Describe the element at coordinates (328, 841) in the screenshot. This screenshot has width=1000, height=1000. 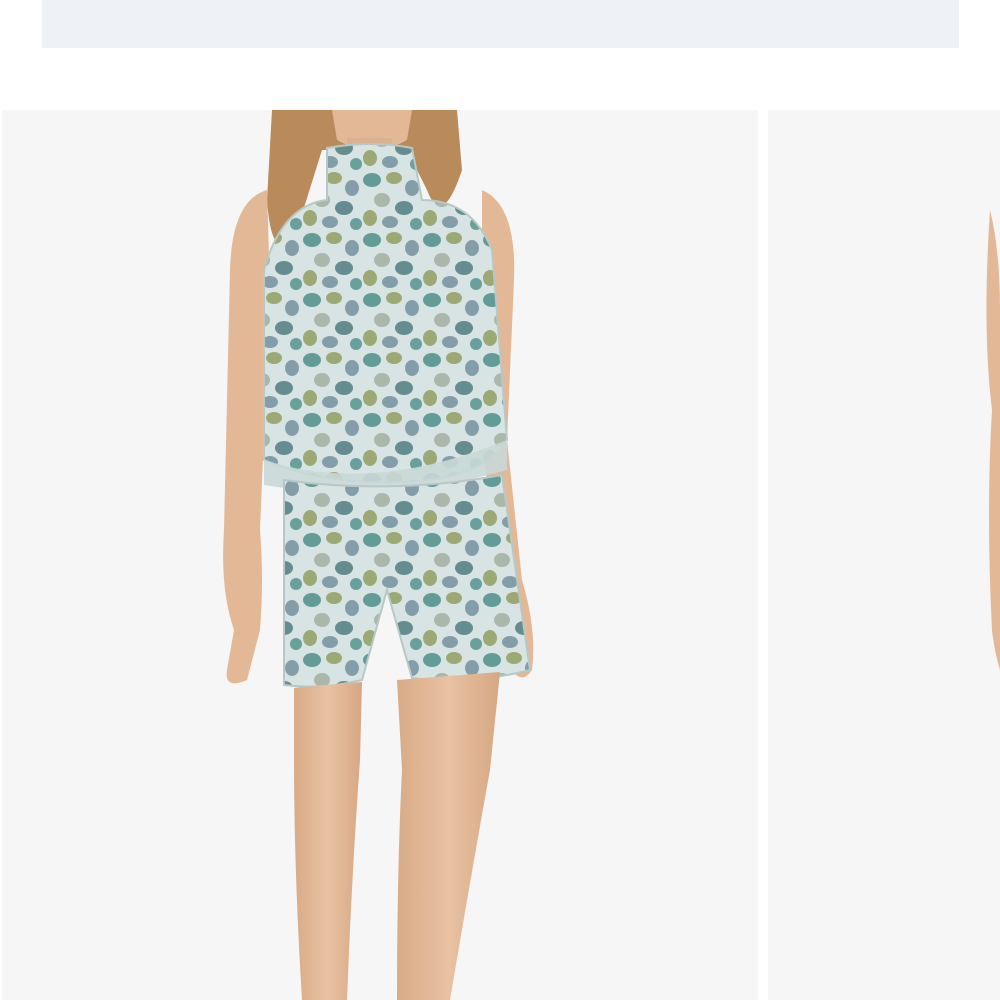
I see `left-leg` at that location.